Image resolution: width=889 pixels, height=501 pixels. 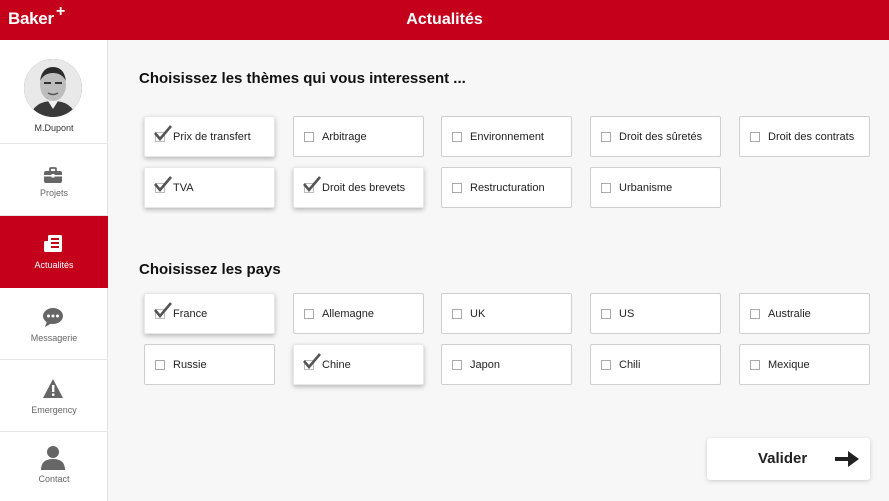 I want to click on option-label: Restructuration, so click(x=507, y=188).